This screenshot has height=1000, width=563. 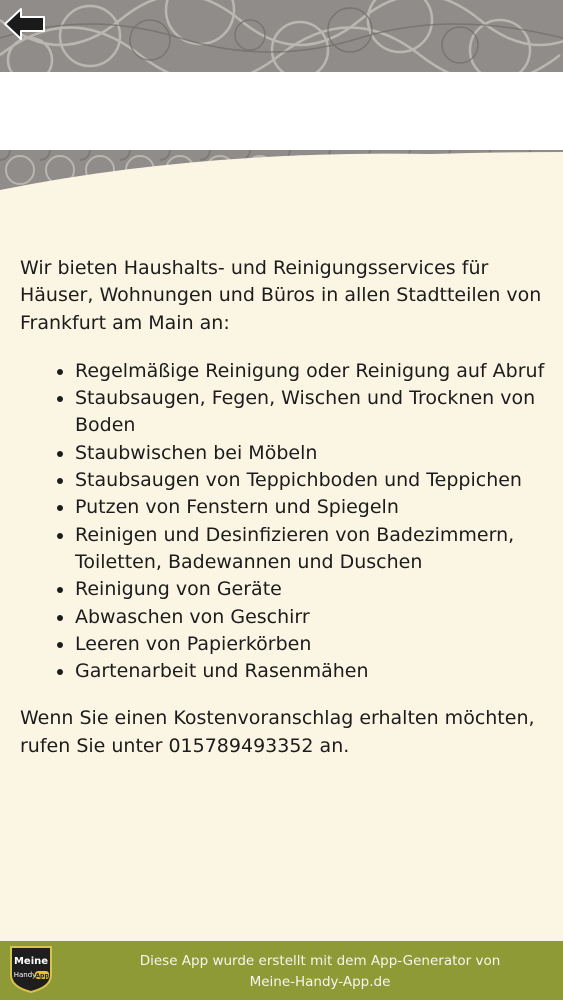 I want to click on back-button, so click(x=26, y=24).